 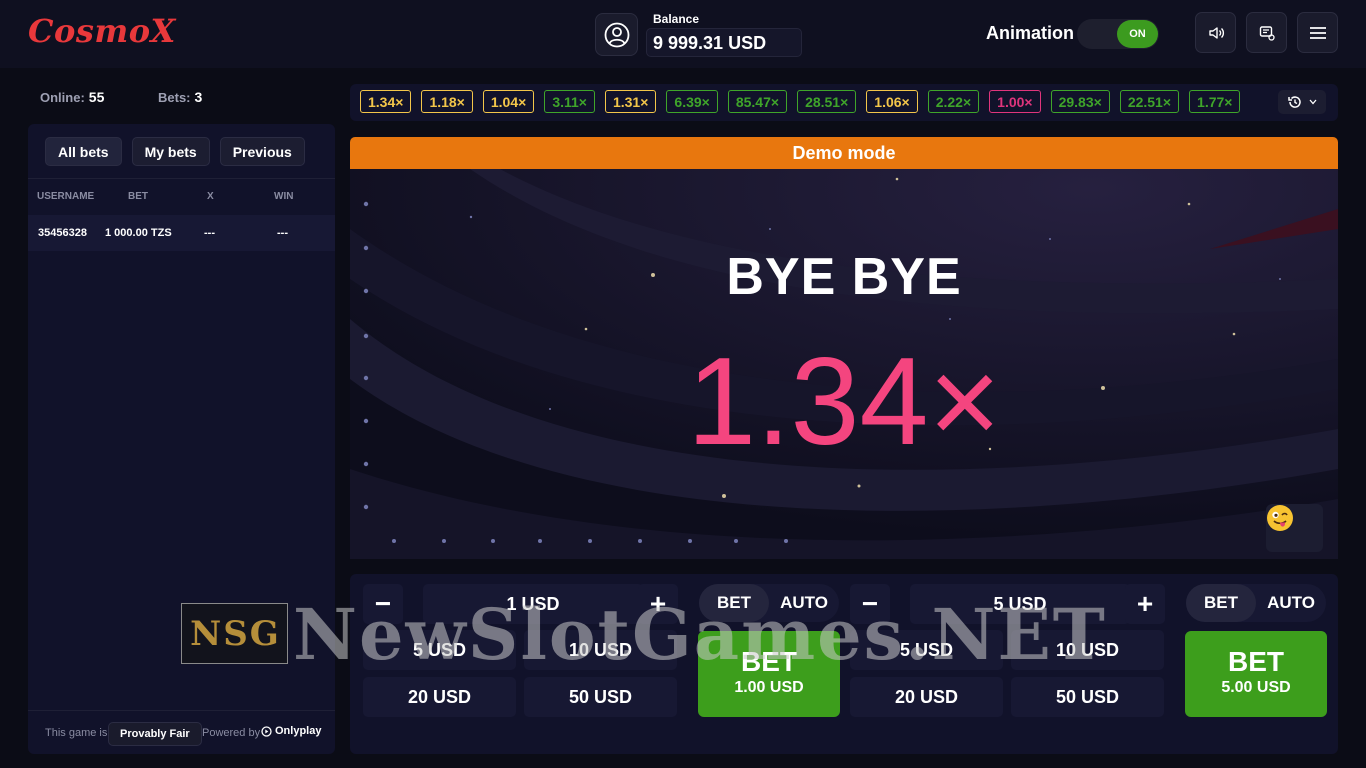 I want to click on footer-game-is: This game is, so click(x=76, y=733).